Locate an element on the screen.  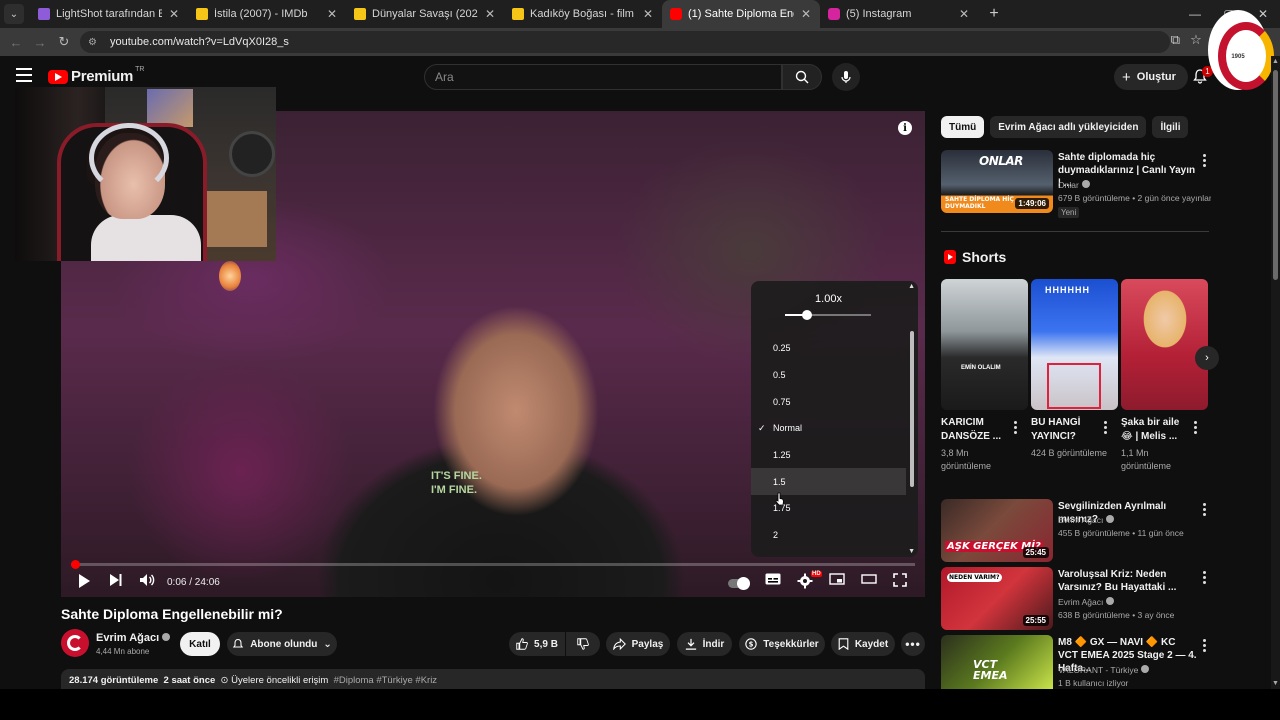
browser-tab-1: LightShot tarafından Ekran Gör ✕ is located at coordinates (109, 14).